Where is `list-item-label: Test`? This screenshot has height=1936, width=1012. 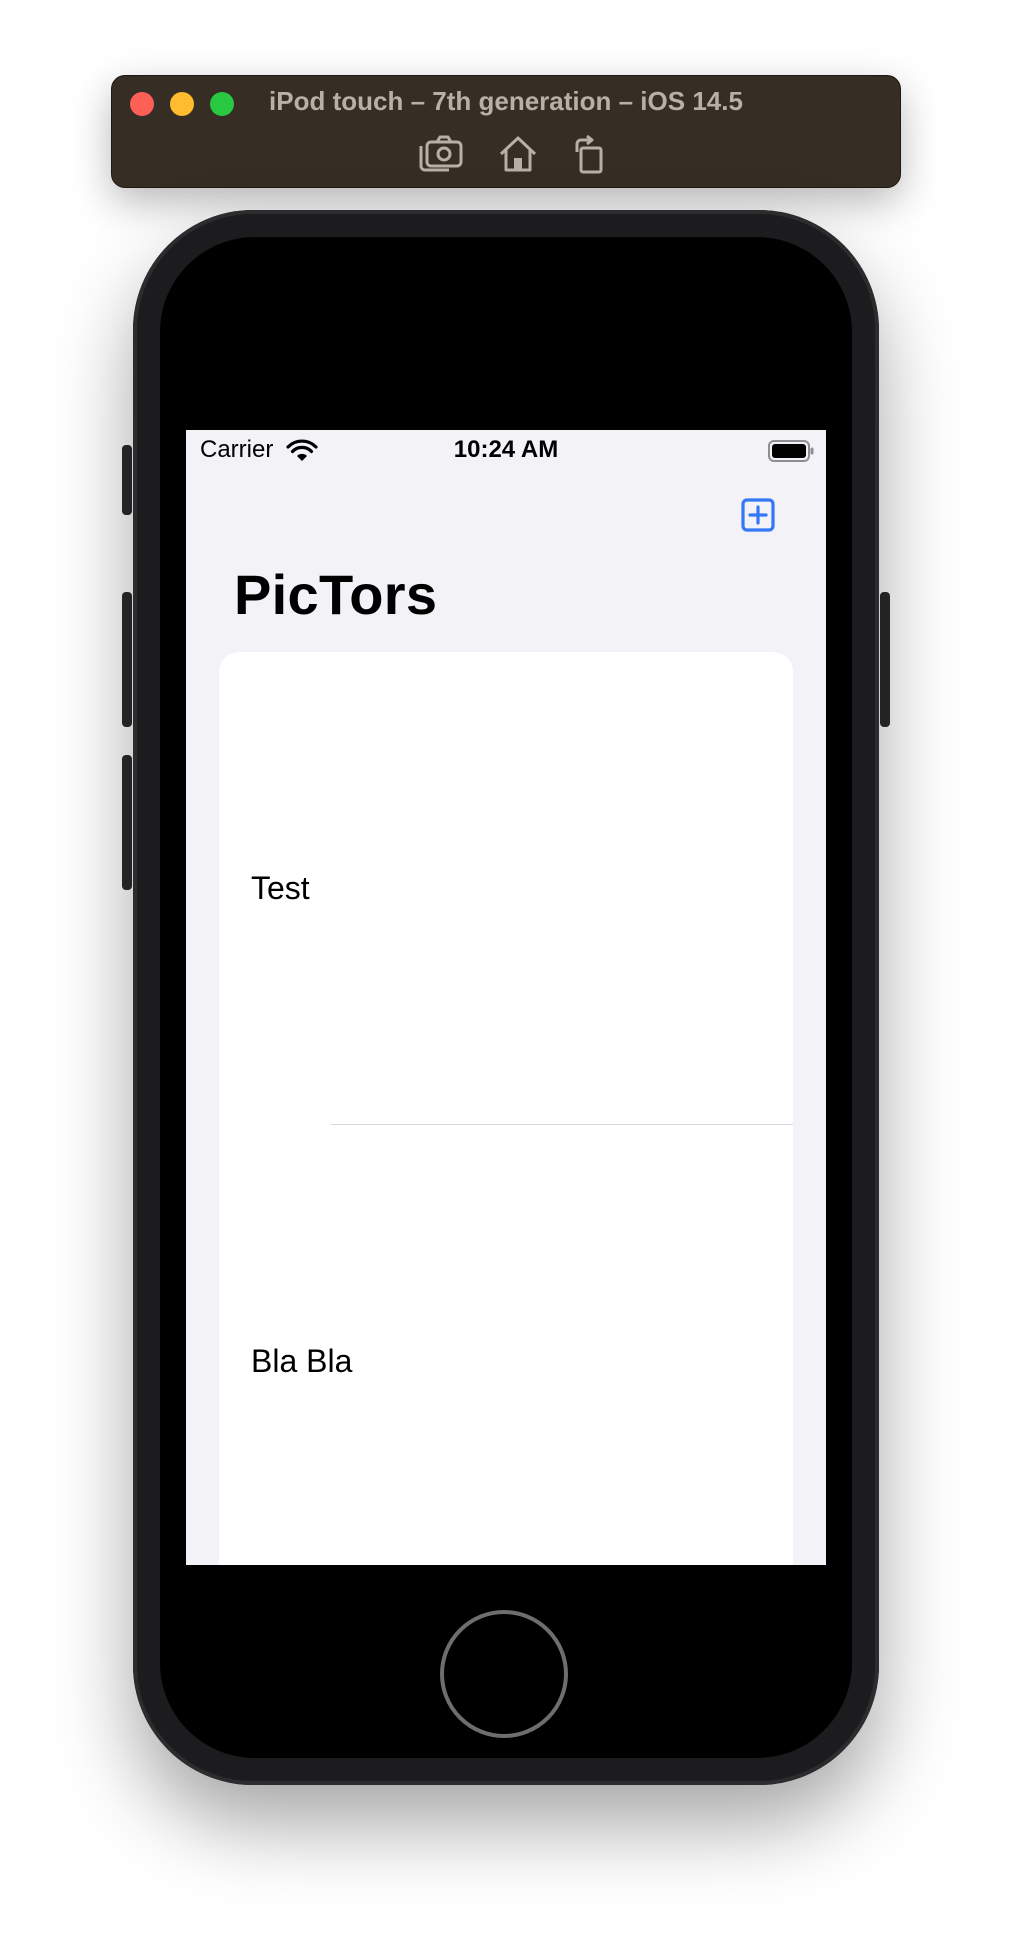
list-item-label: Test is located at coordinates (280, 888).